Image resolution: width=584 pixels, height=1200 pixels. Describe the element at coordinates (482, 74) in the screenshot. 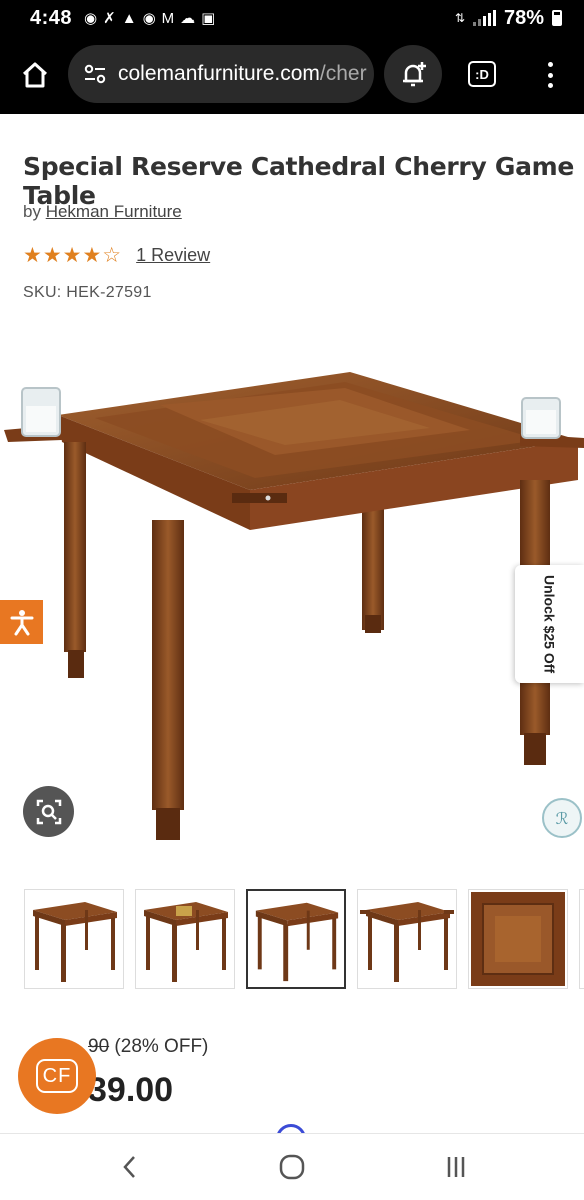

I see `tab-switcher-button: :D` at that location.